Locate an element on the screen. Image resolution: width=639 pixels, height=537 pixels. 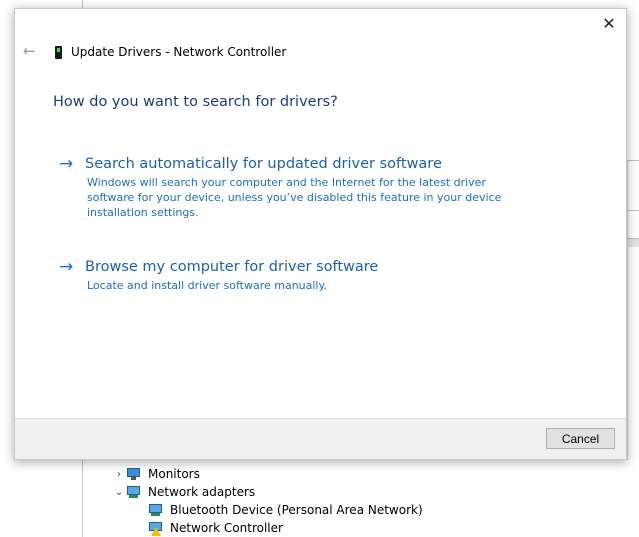
dialog-title: Update Drivers - Network Controller is located at coordinates (179, 52).